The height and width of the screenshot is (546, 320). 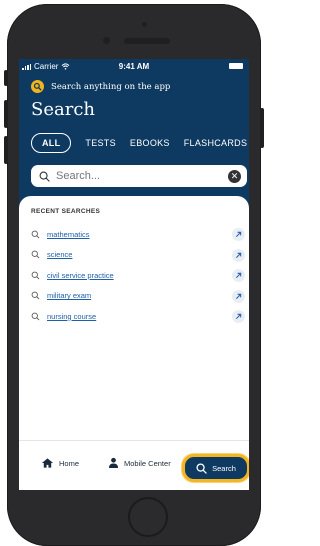 What do you see at coordinates (100, 143) in the screenshot?
I see `tab-tests: TESTS` at bounding box center [100, 143].